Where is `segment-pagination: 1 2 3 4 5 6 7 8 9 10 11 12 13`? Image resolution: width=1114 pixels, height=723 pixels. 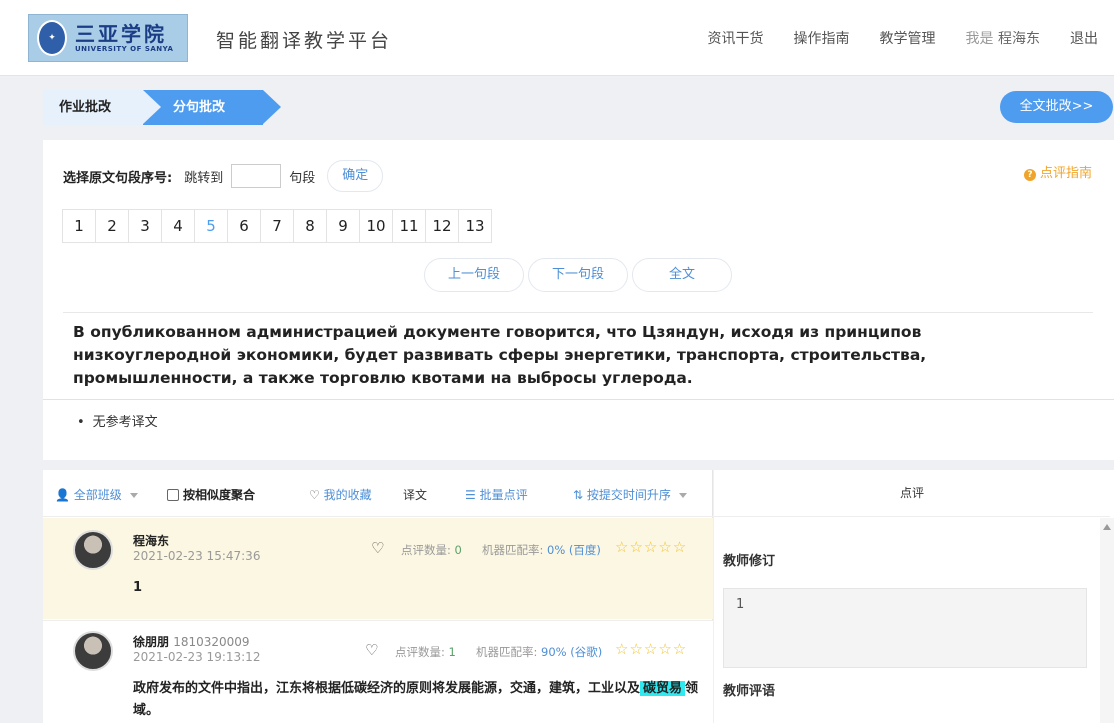 segment-pagination: 1 2 3 4 5 6 7 8 9 10 11 12 13 is located at coordinates (277, 226).